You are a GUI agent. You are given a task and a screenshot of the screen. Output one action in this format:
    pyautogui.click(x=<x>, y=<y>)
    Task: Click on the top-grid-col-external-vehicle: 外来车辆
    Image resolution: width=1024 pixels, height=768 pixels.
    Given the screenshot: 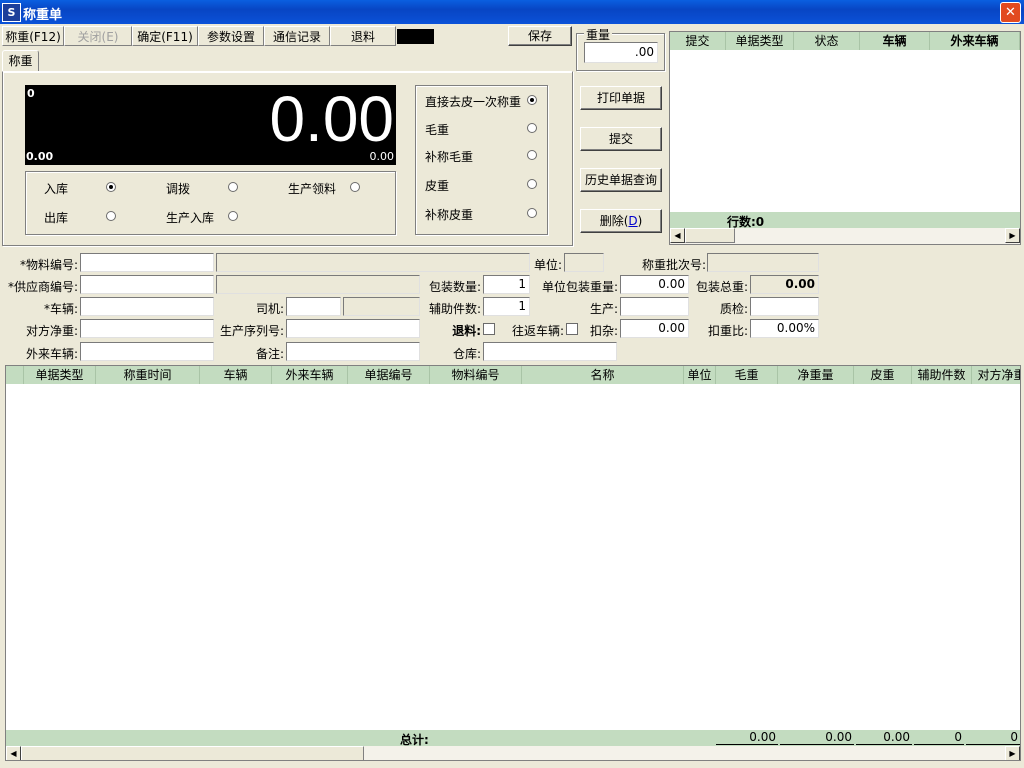 What is the action you would take?
    pyautogui.click(x=975, y=41)
    